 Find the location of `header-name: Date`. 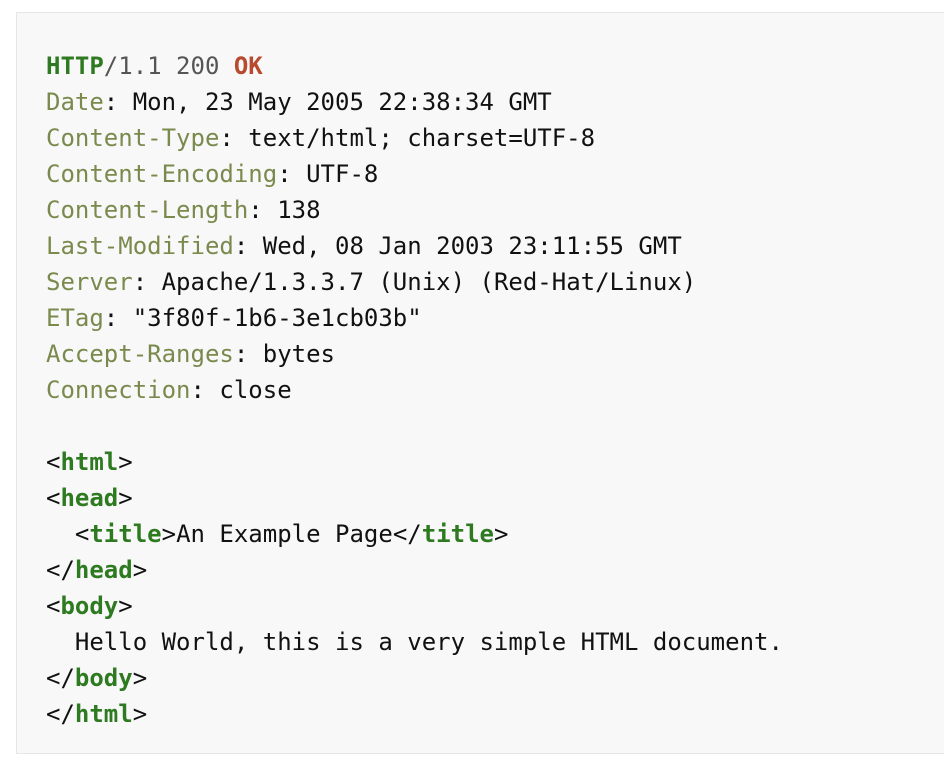

header-name: Date is located at coordinates (75, 102).